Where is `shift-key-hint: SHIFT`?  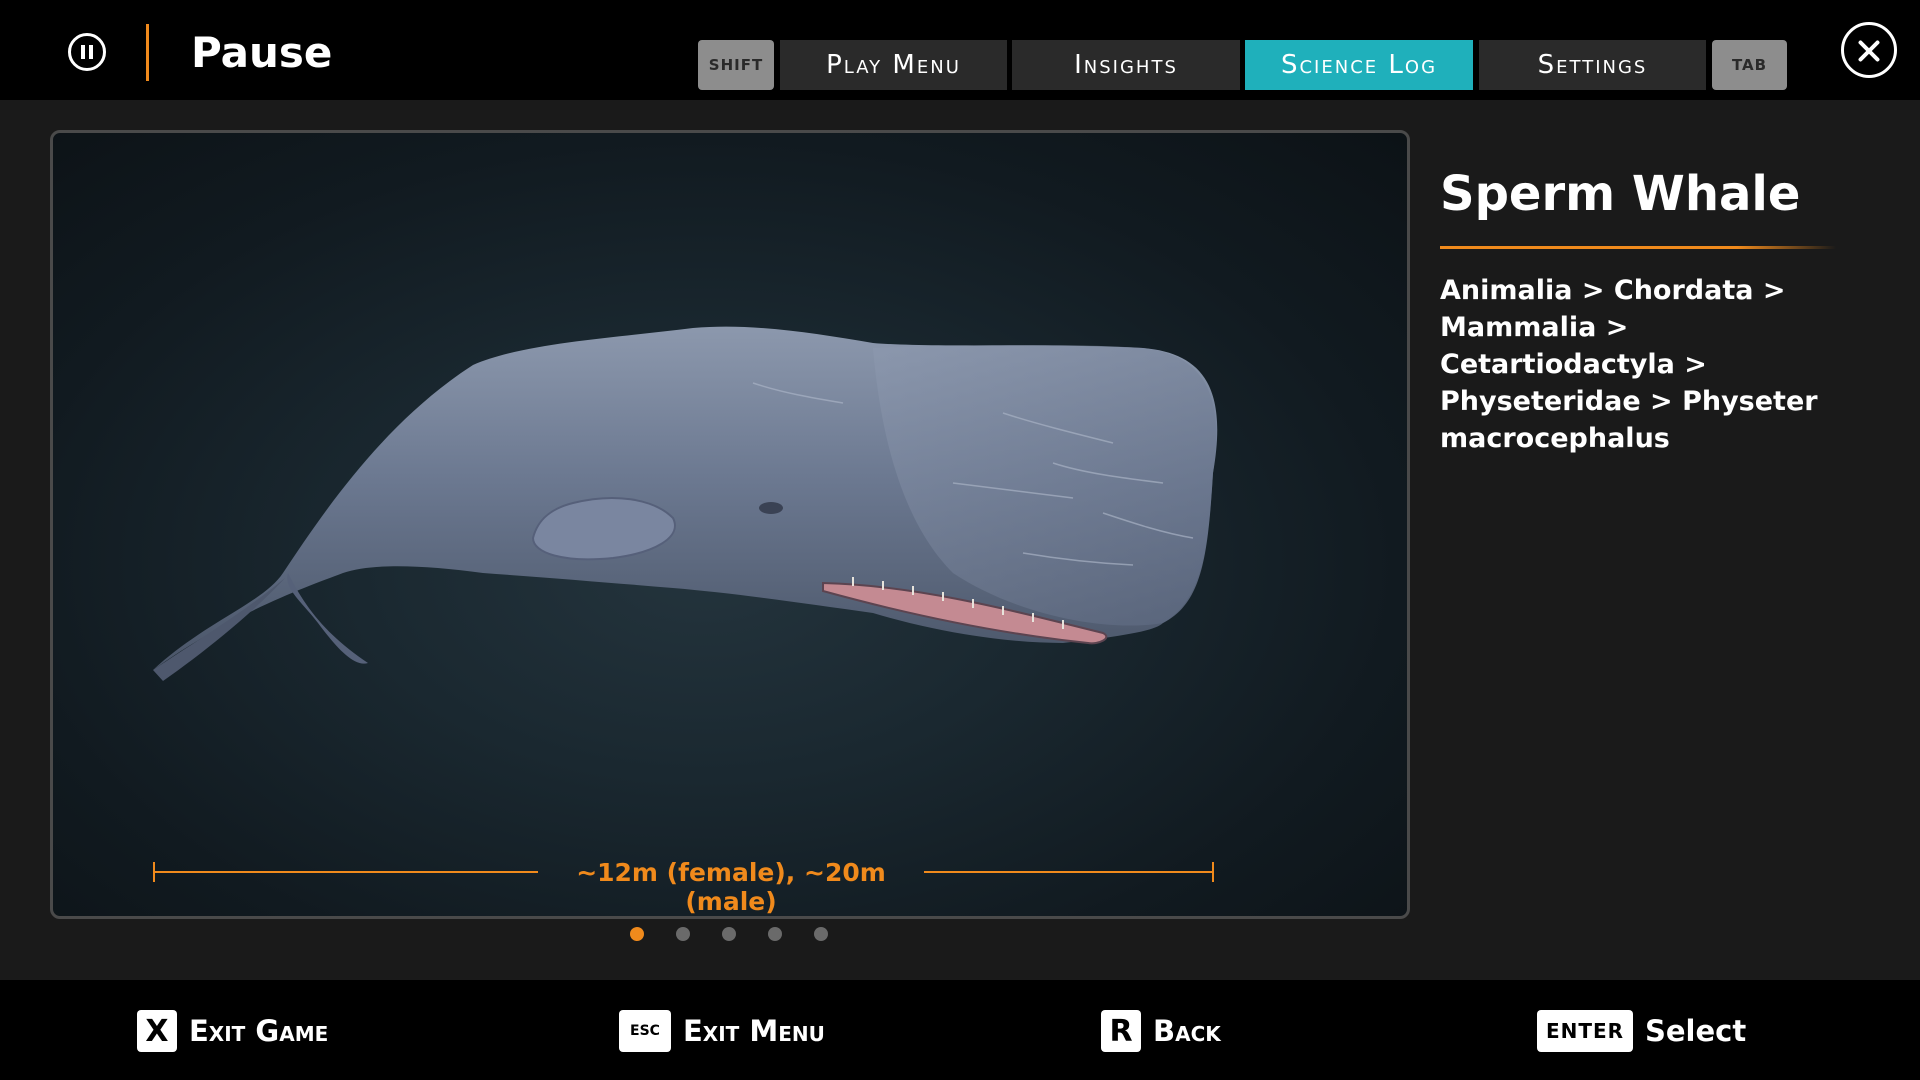 shift-key-hint: SHIFT is located at coordinates (736, 65).